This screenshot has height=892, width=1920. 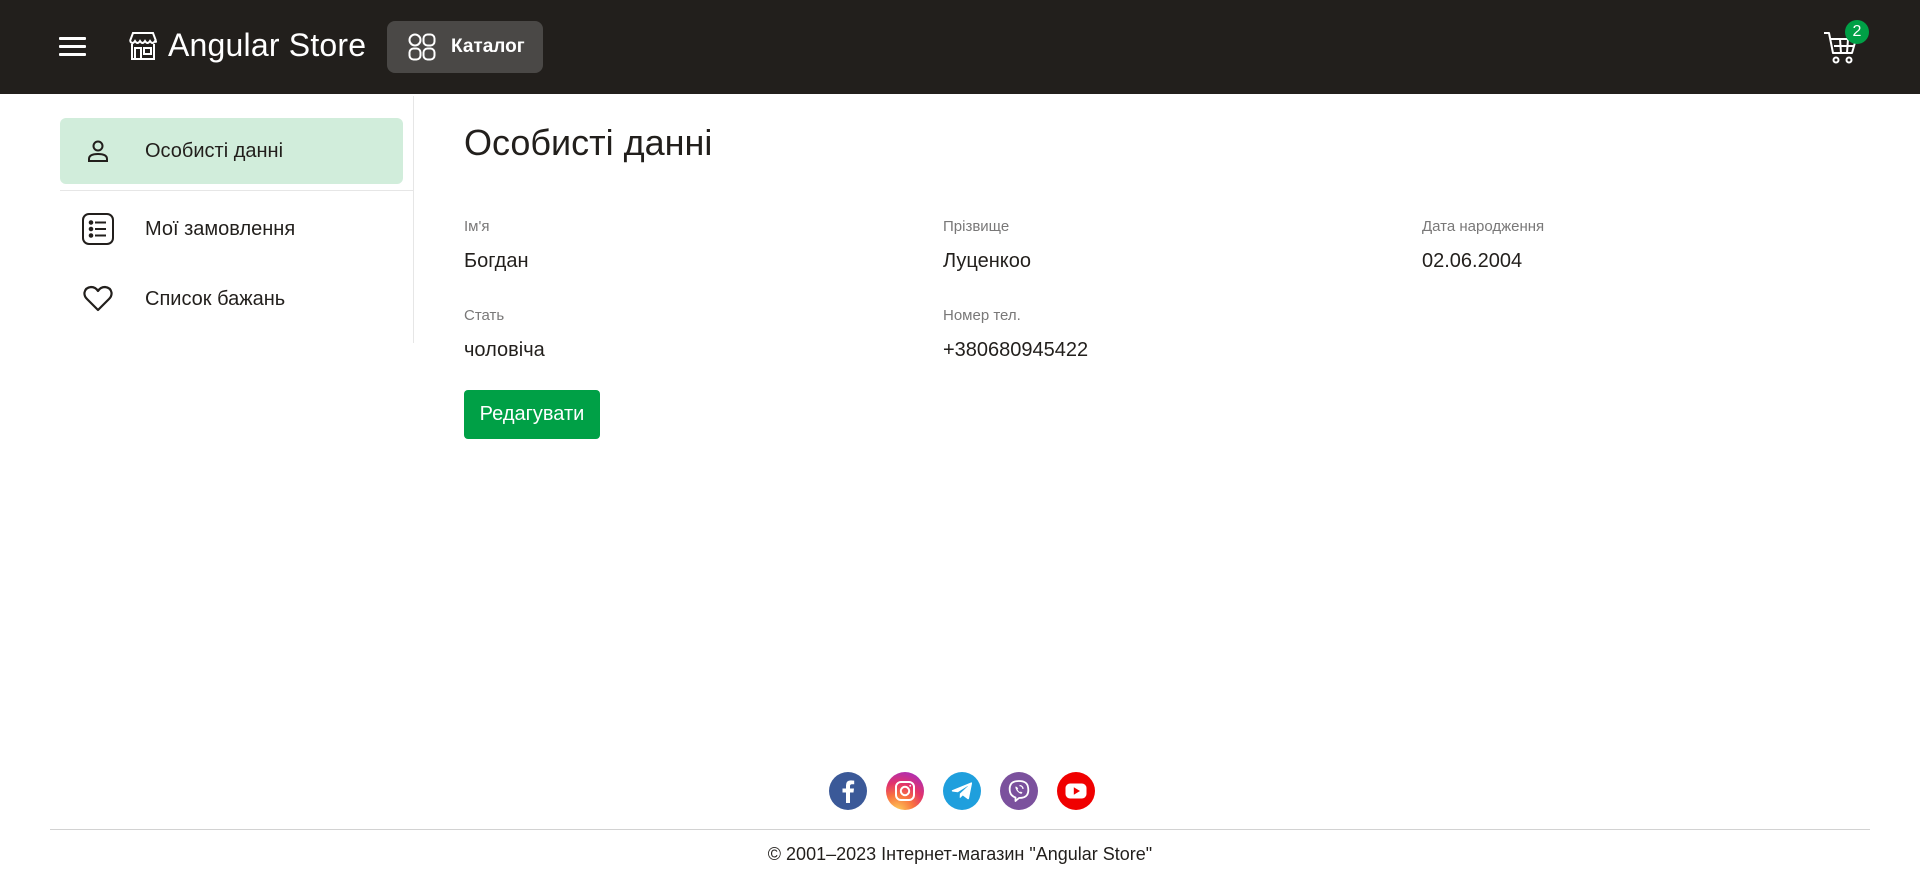 I want to click on sidebar-item-label: Особисті данні, so click(x=214, y=150).